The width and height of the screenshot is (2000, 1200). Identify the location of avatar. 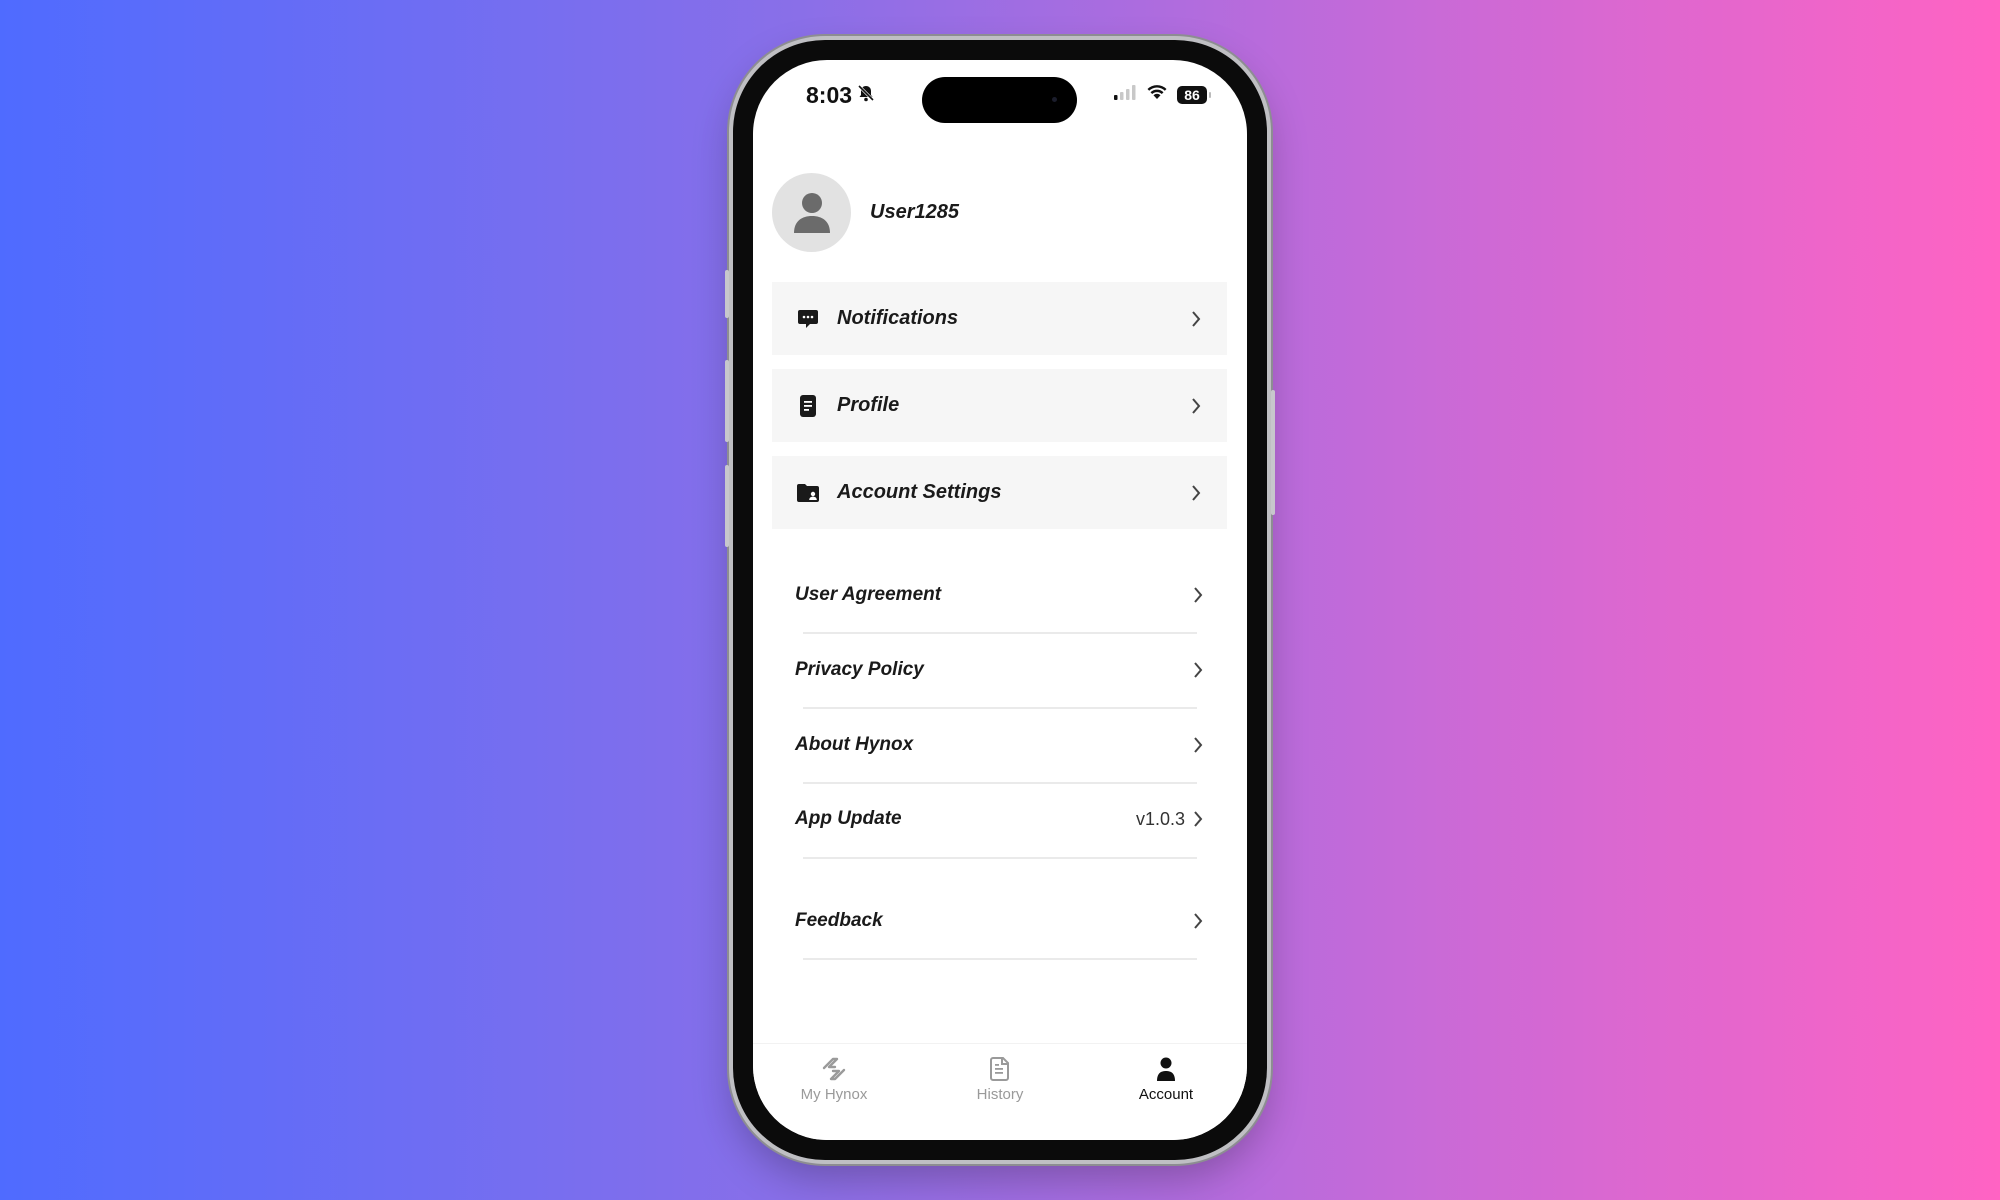
(811, 212).